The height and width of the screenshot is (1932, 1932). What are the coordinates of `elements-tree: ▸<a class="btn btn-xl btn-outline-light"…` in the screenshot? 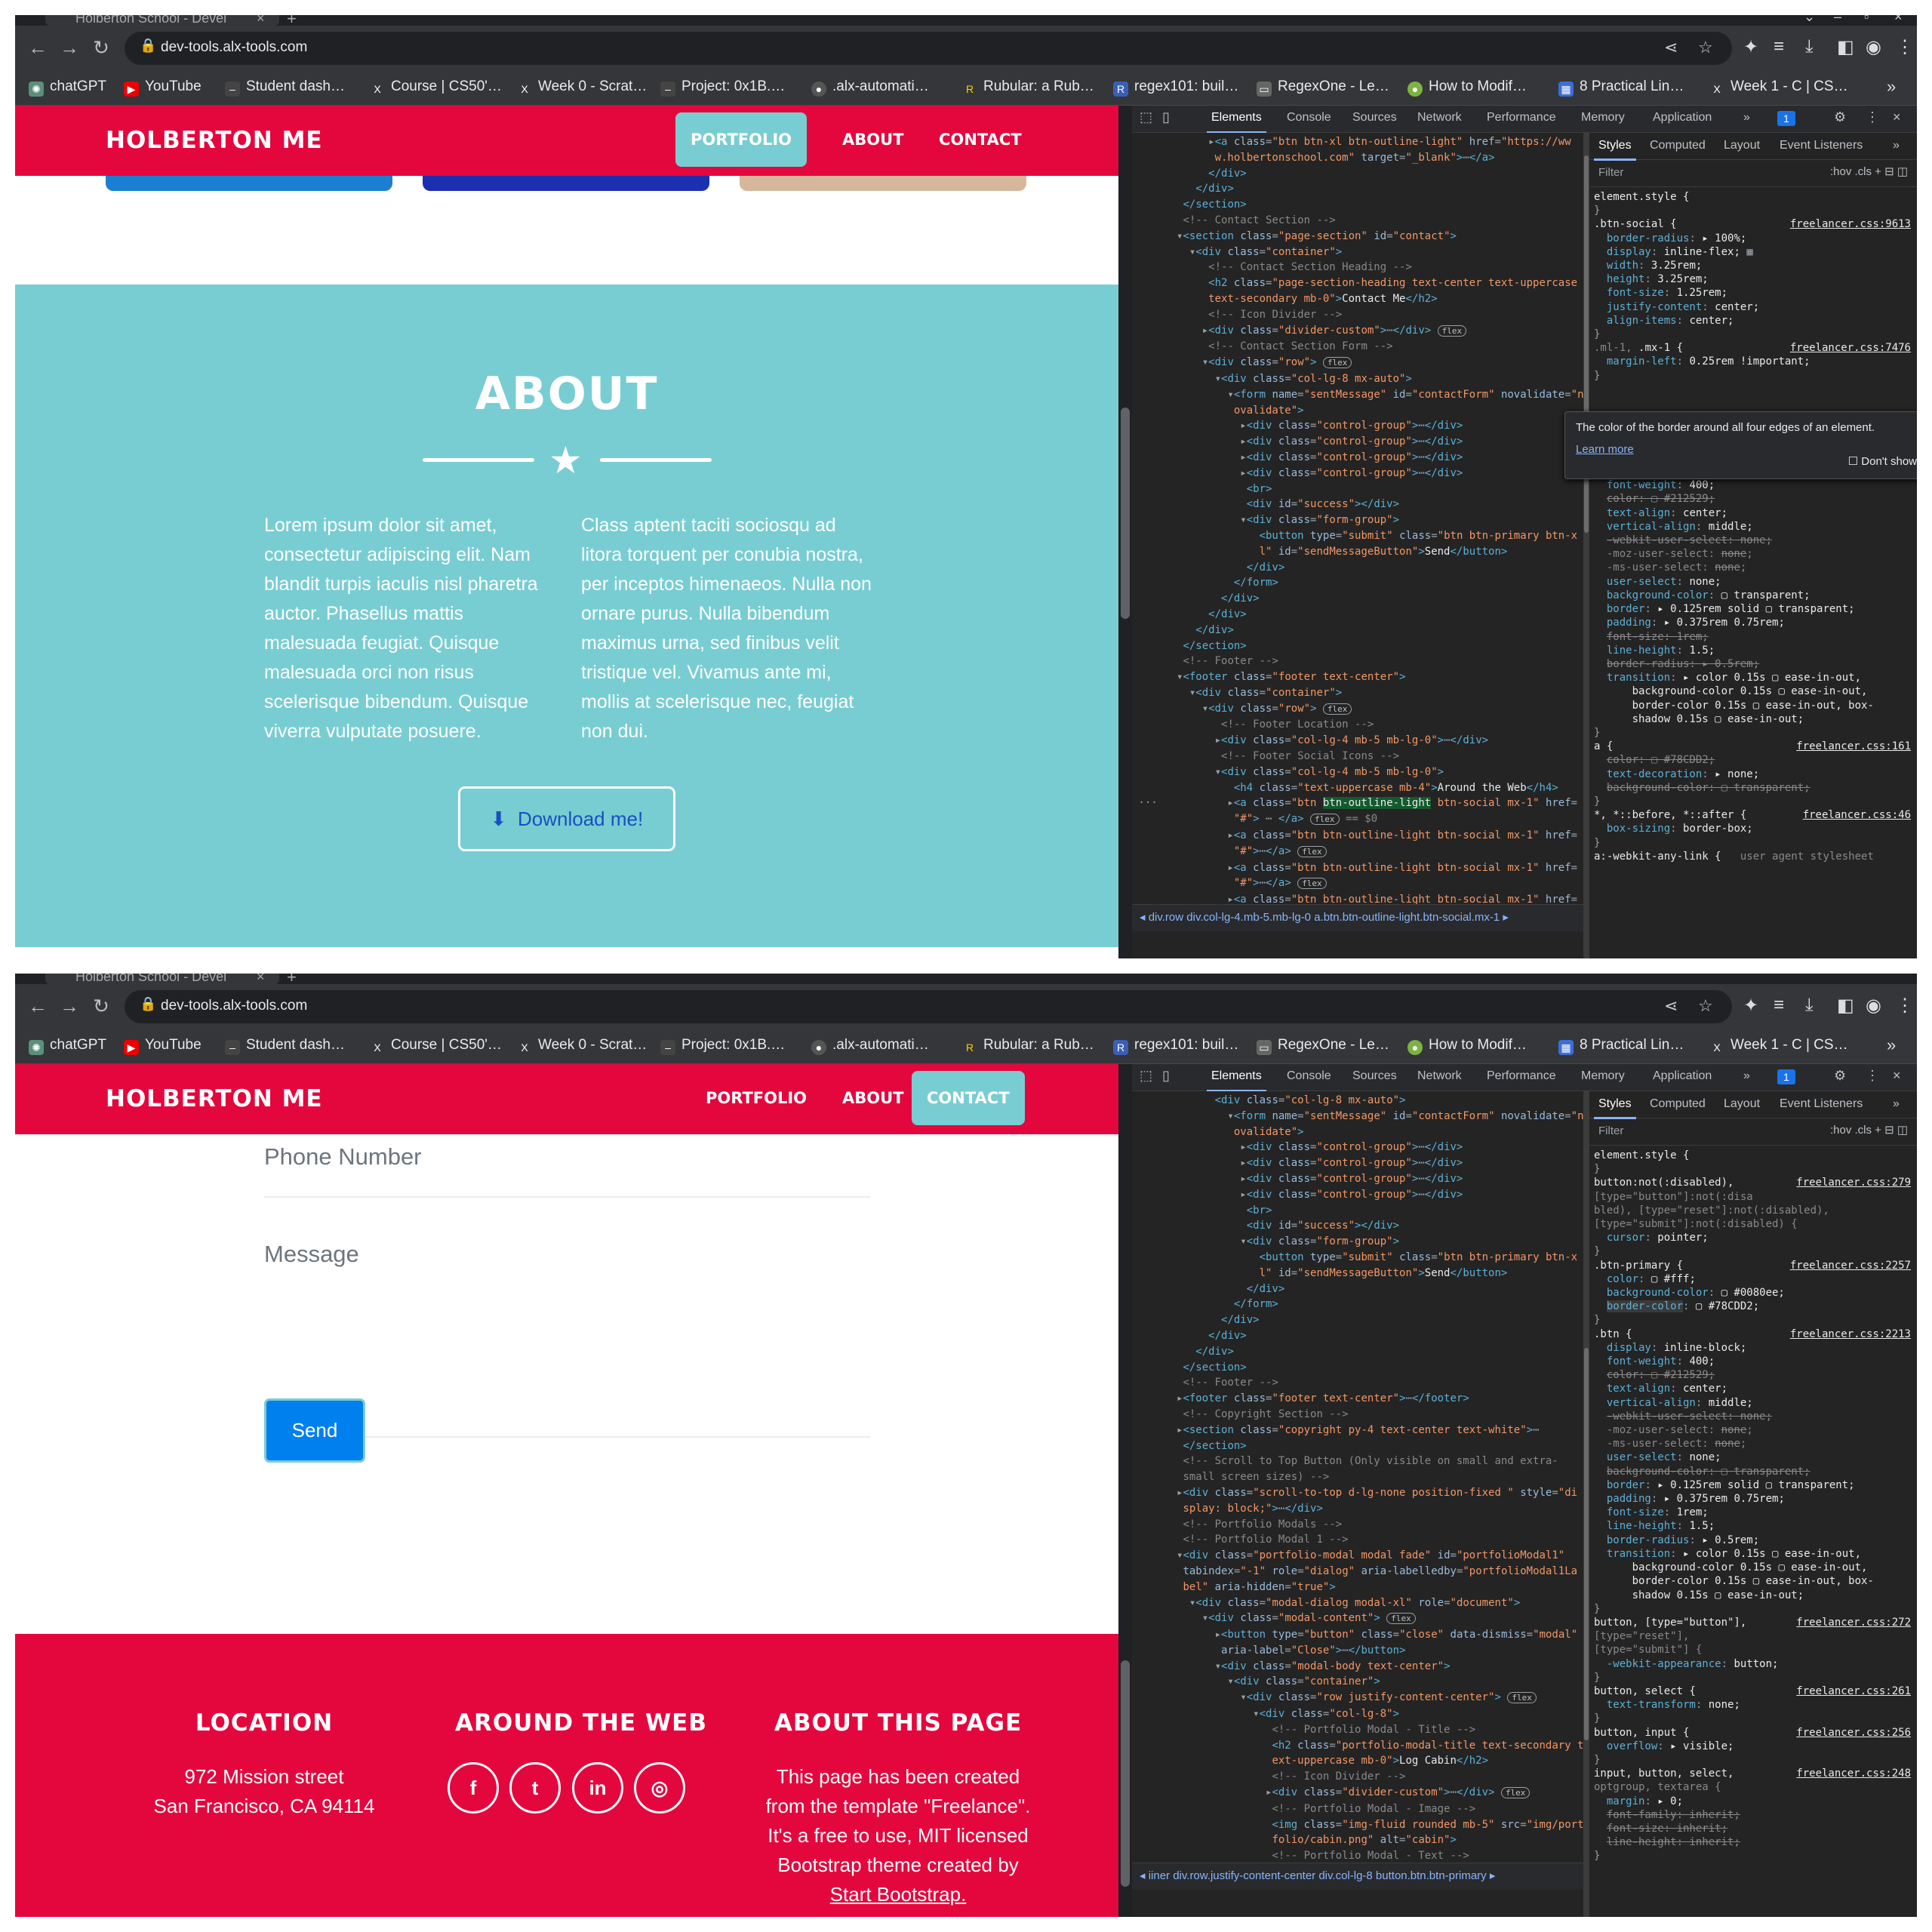 It's located at (1357, 532).